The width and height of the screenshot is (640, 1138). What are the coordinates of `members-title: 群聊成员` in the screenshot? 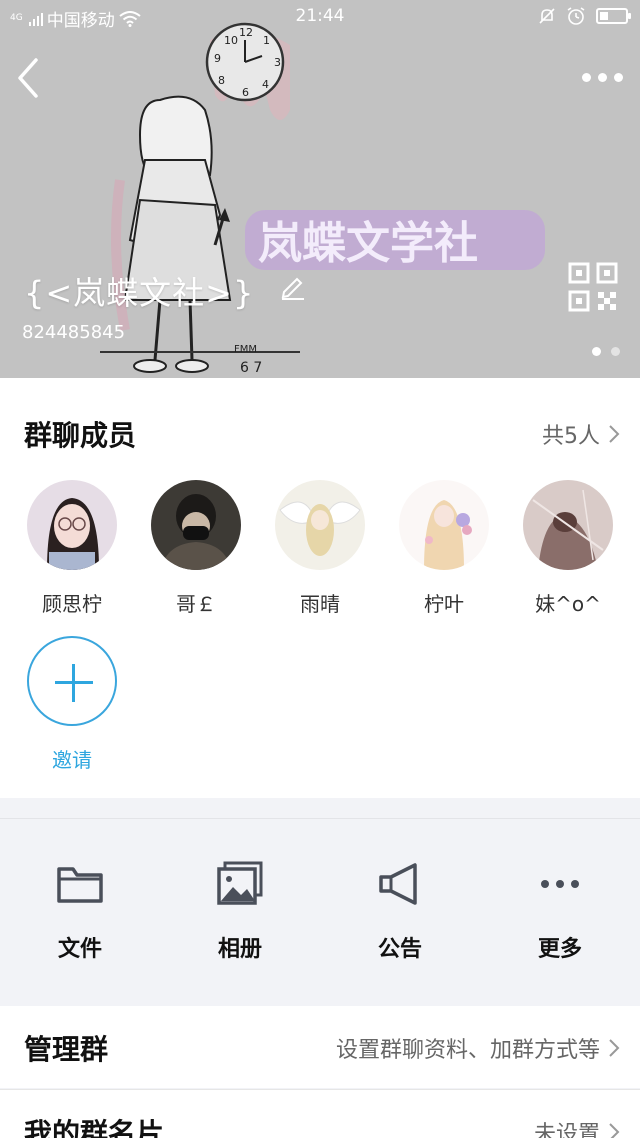 It's located at (80, 435).